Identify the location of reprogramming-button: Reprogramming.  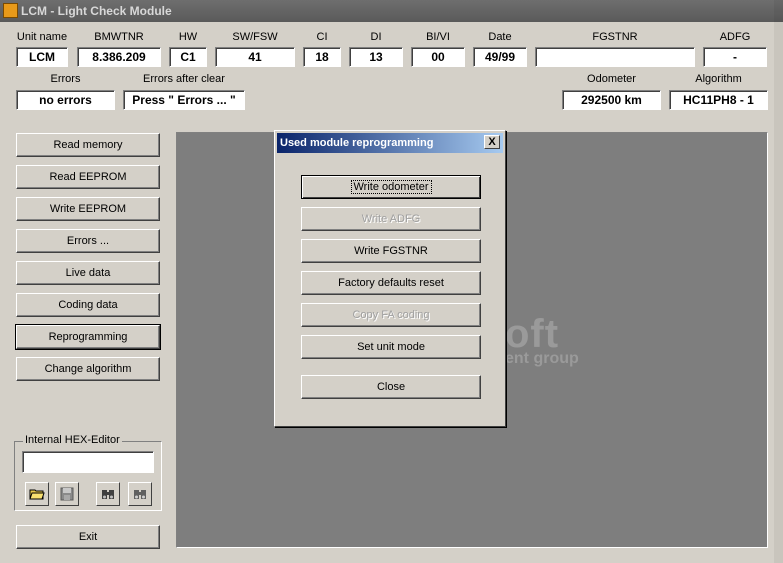
(88, 337).